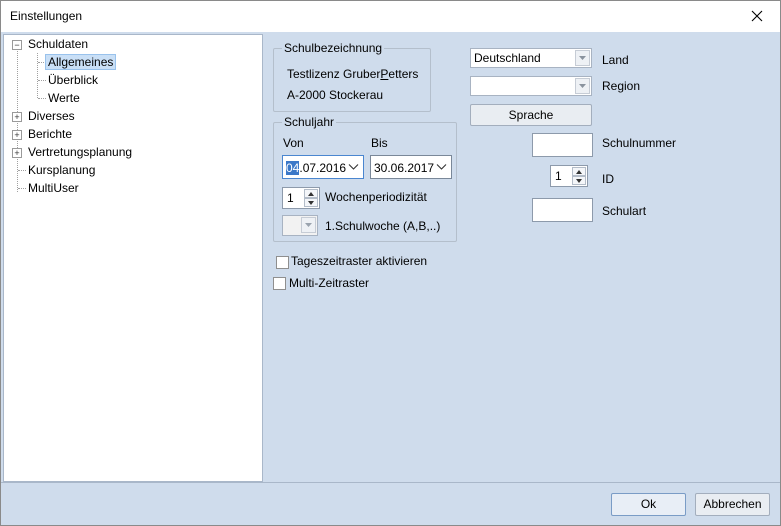  I want to click on von-date-picker: 04.07.2016, so click(323, 167).